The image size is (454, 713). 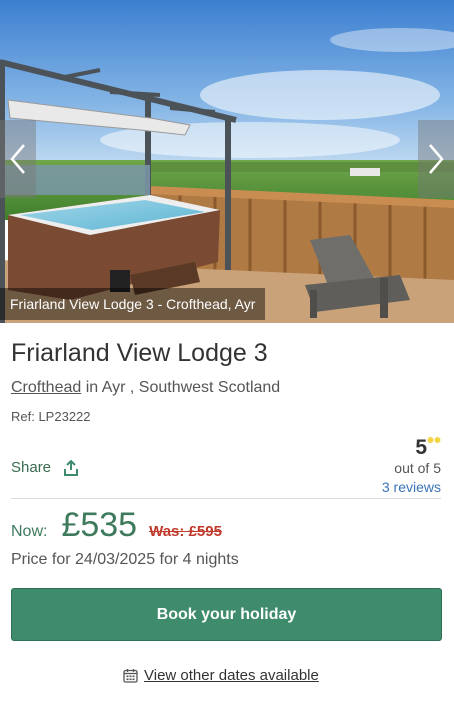 I want to click on divider, so click(x=226, y=498).